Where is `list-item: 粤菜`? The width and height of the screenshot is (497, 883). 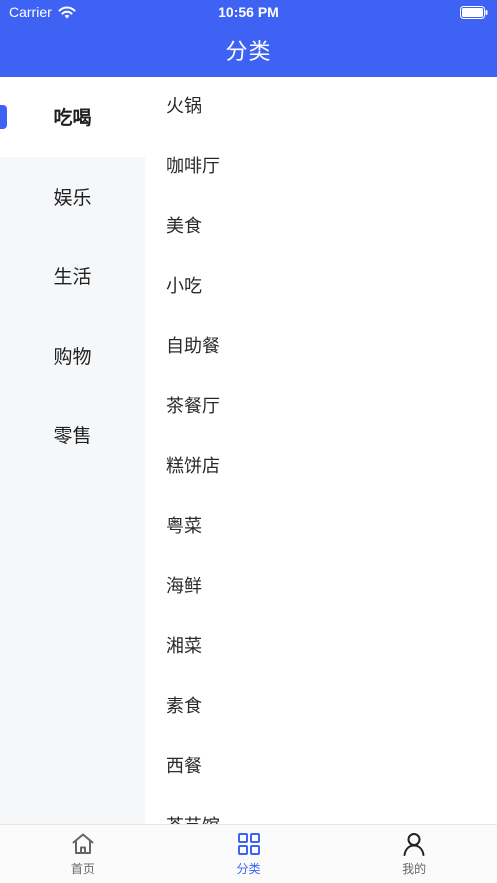 list-item: 粤菜 is located at coordinates (321, 527).